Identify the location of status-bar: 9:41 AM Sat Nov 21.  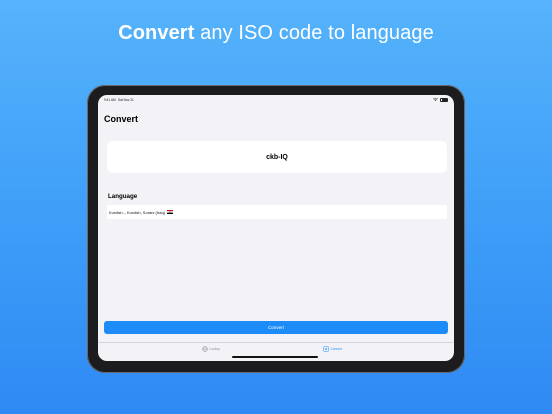
(276, 100).